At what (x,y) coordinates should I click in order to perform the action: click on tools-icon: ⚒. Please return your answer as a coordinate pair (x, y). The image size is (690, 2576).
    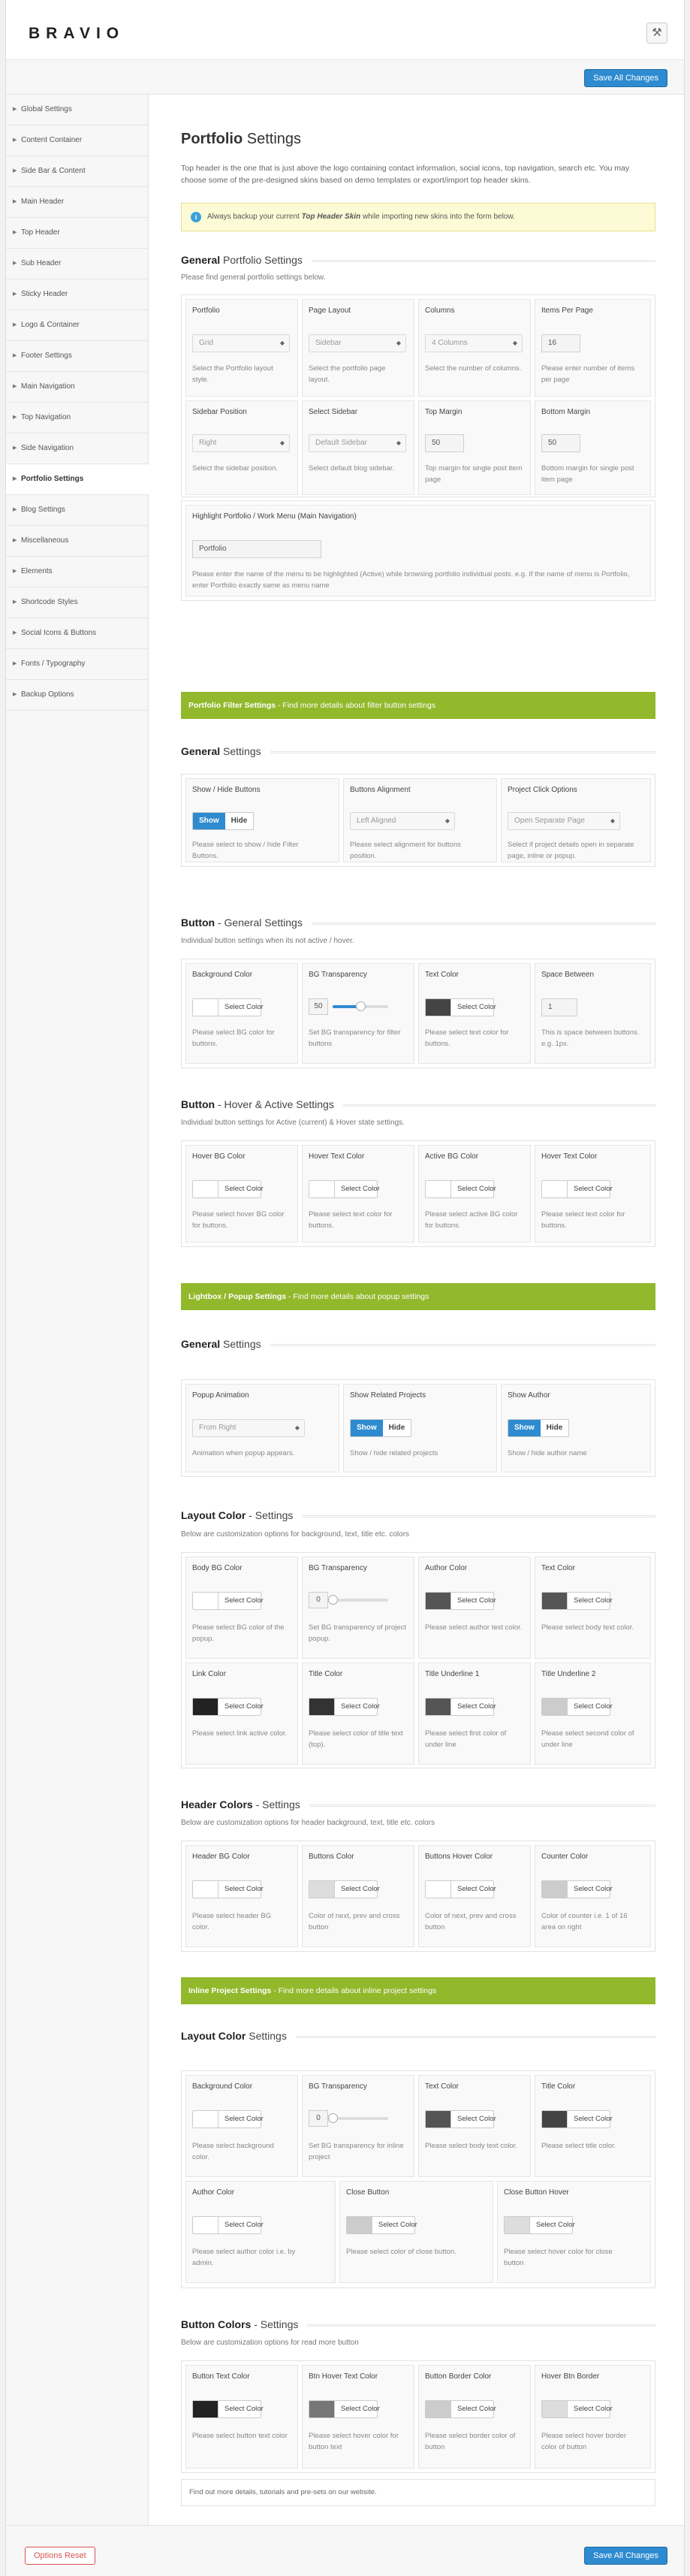
    Looking at the image, I should click on (656, 33).